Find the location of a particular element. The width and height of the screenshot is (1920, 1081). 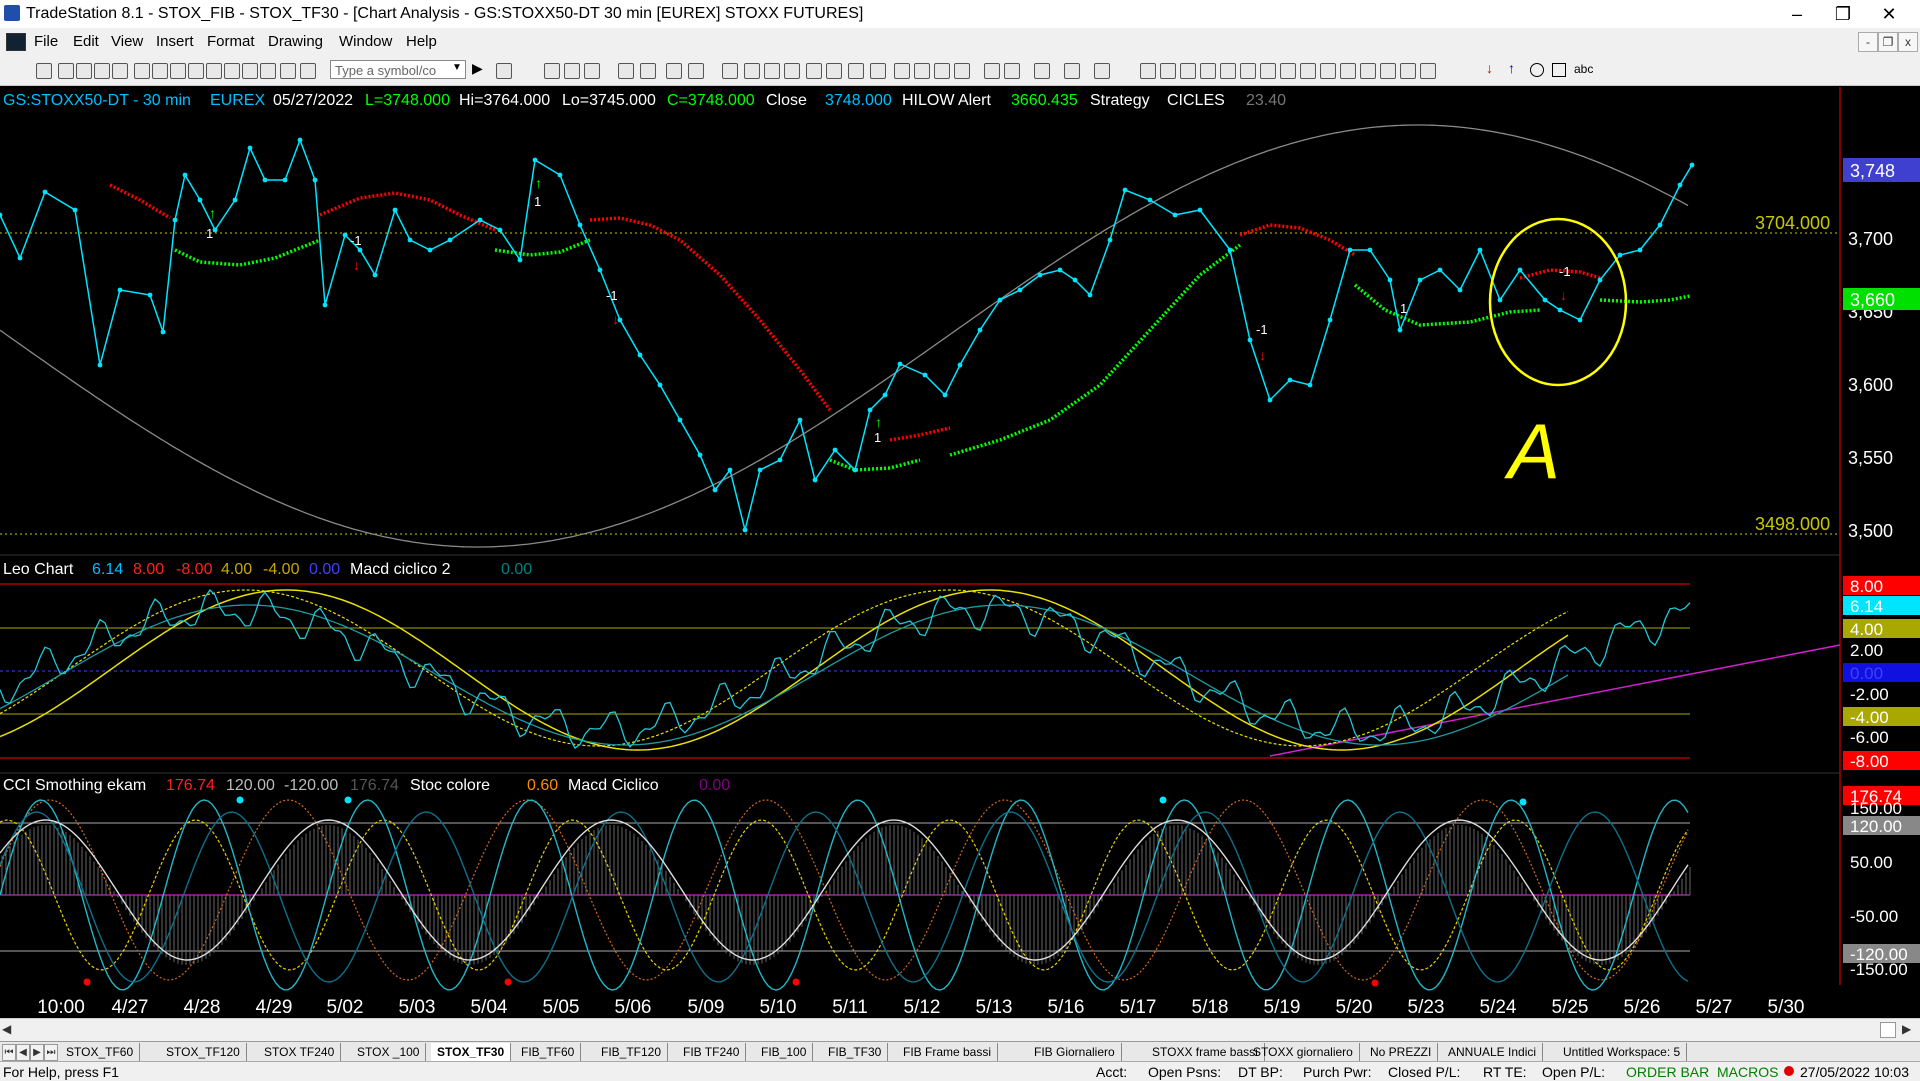

zoom-out-icon is located at coordinates (962, 71).